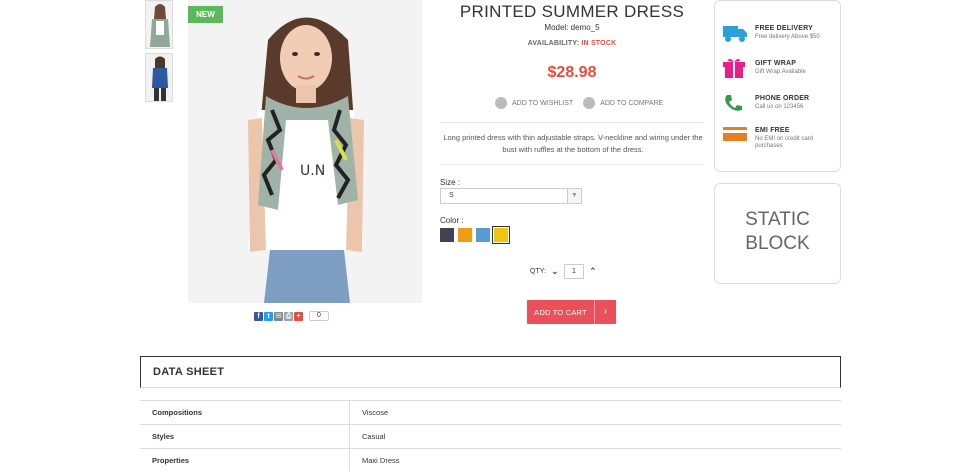 The height and width of the screenshot is (471, 980). I want to click on size-select: S ▼, so click(511, 196).